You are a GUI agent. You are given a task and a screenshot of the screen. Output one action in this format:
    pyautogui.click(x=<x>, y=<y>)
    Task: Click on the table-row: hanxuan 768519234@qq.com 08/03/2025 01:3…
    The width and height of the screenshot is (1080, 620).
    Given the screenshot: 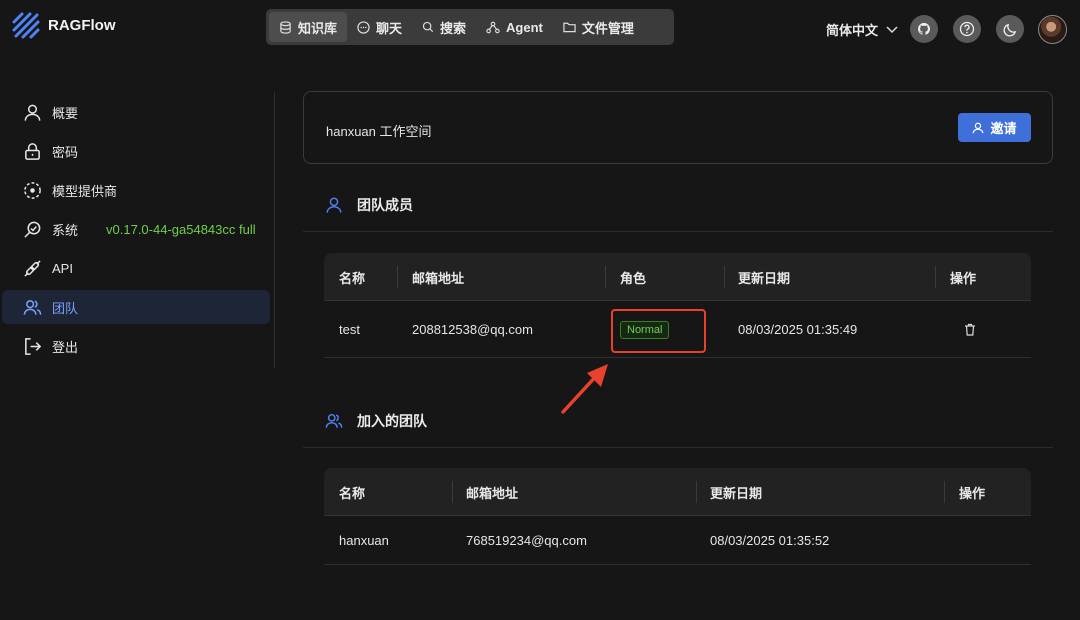 What is the action you would take?
    pyautogui.click(x=677, y=540)
    